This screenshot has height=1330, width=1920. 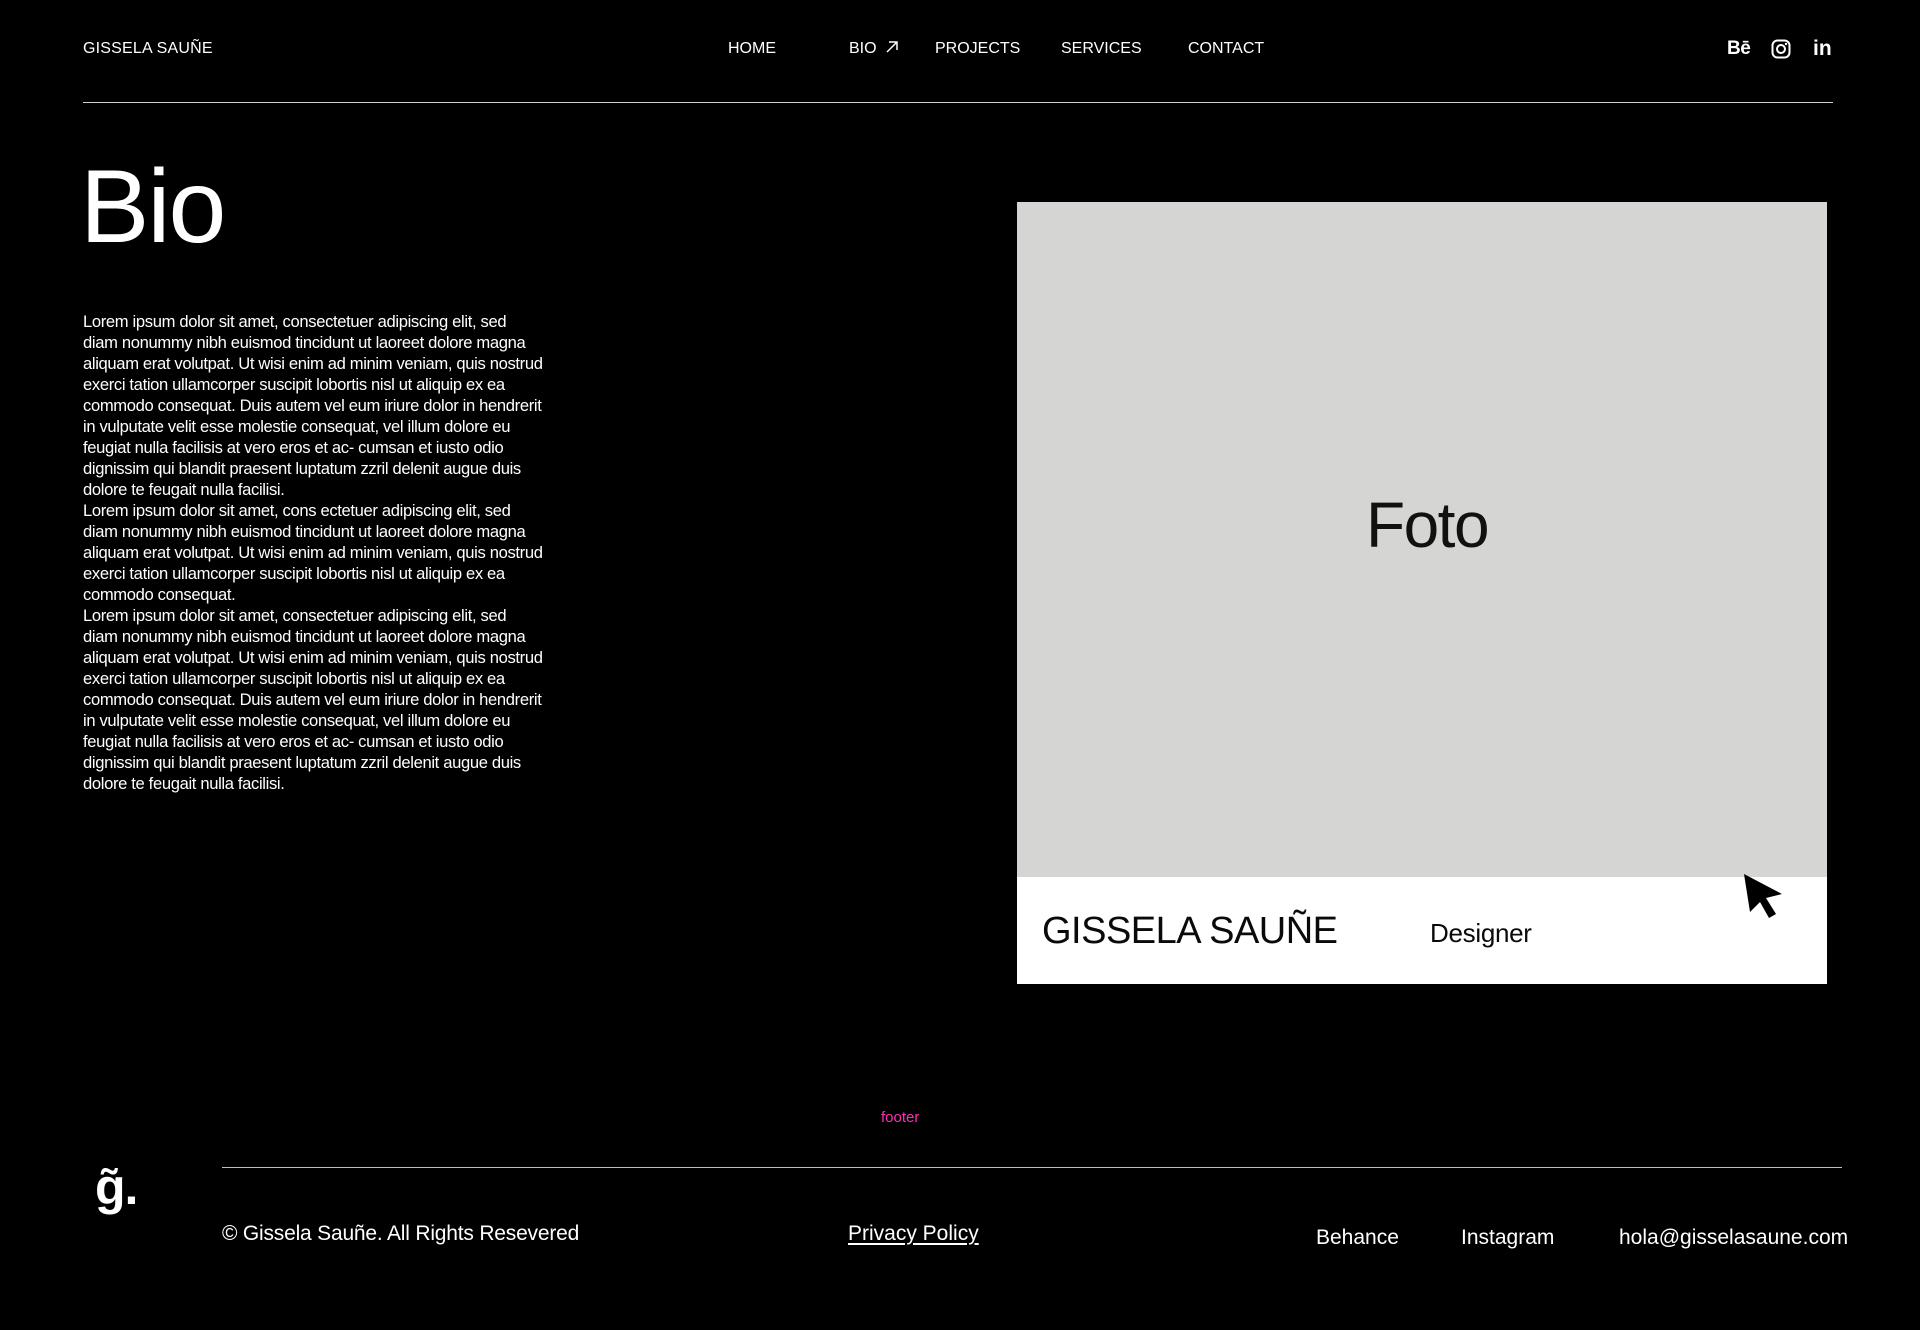 I want to click on photo-label: Foto, so click(x=1427, y=525).